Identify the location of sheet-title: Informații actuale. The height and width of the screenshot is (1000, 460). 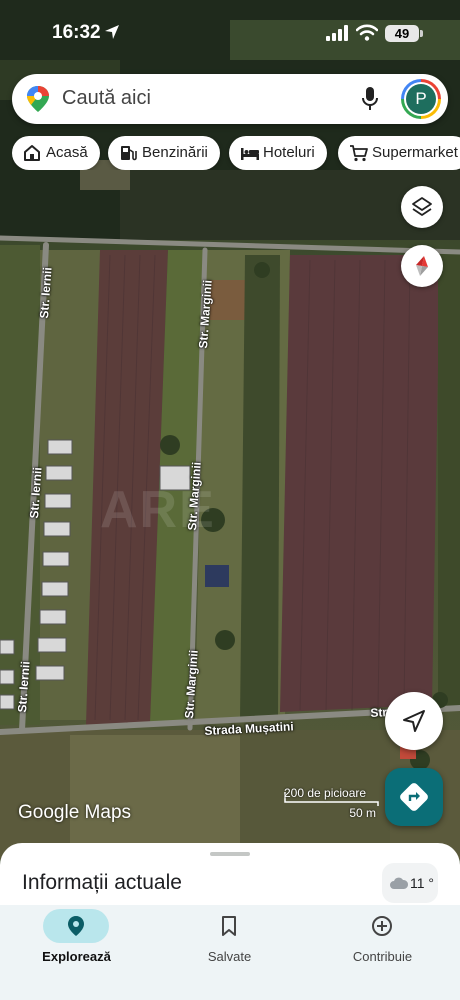
(102, 882).